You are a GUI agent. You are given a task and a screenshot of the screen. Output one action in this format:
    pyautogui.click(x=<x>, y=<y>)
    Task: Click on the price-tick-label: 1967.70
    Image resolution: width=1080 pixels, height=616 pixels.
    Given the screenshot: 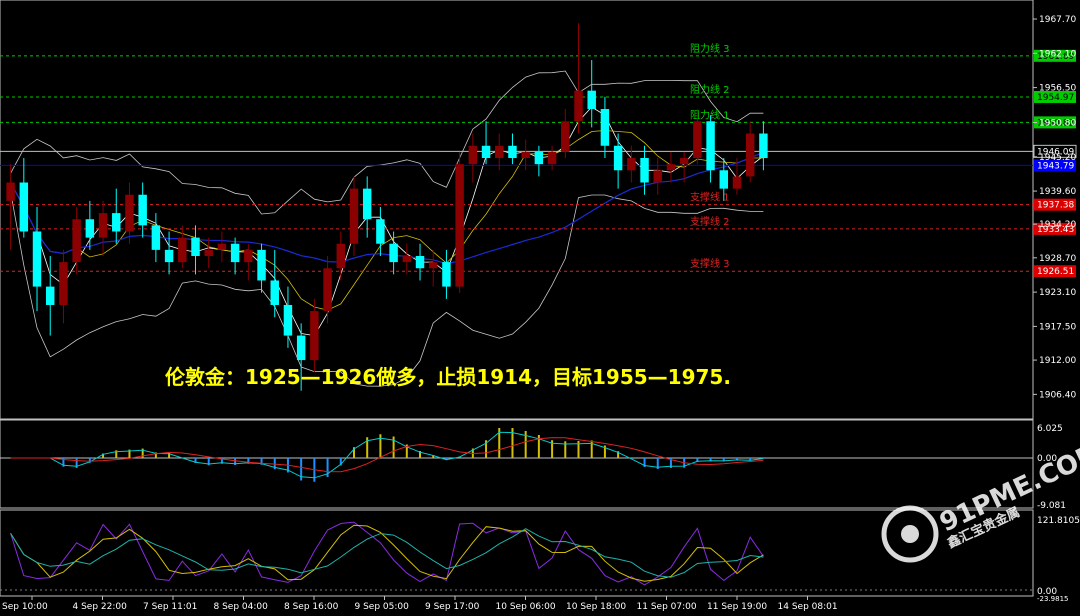 What is the action you would take?
    pyautogui.click(x=1057, y=20)
    